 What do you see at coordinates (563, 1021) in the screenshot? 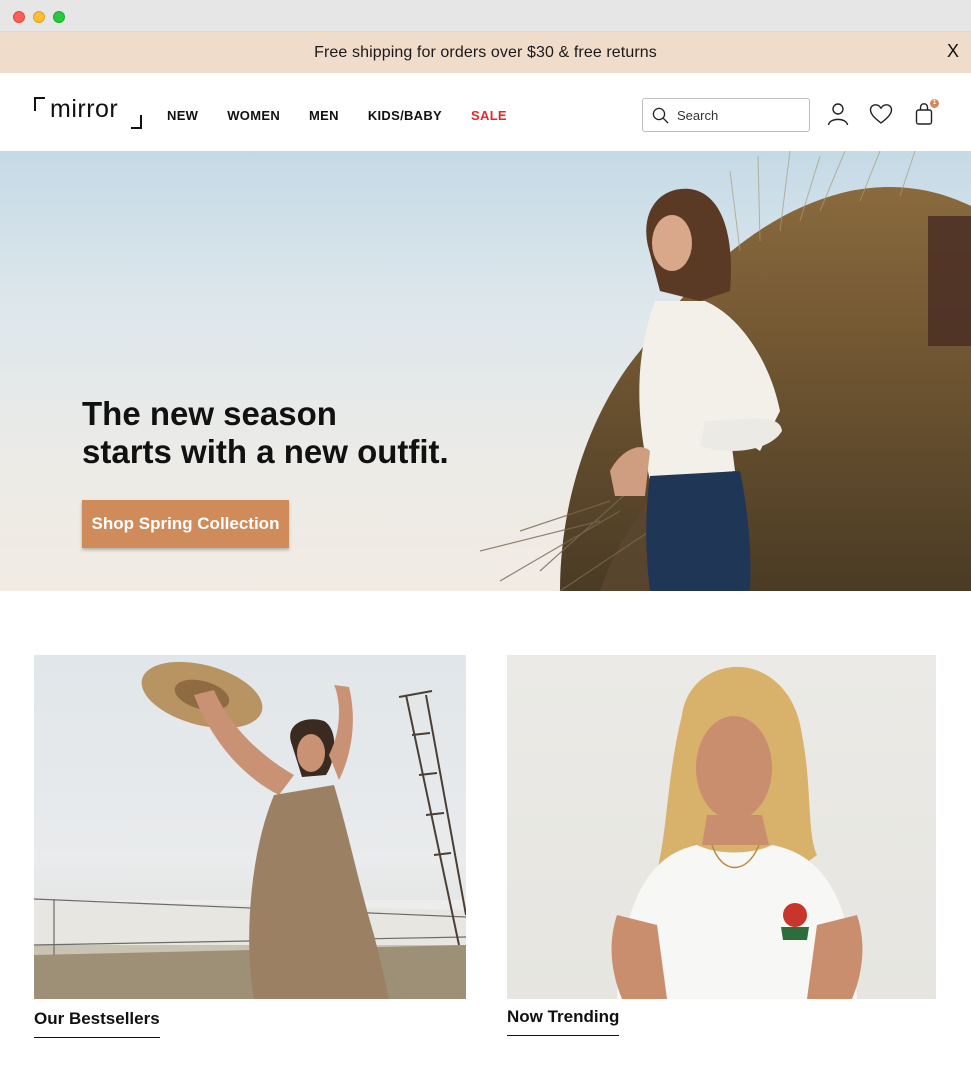
I see `tile-label-trending: Now Trending` at bounding box center [563, 1021].